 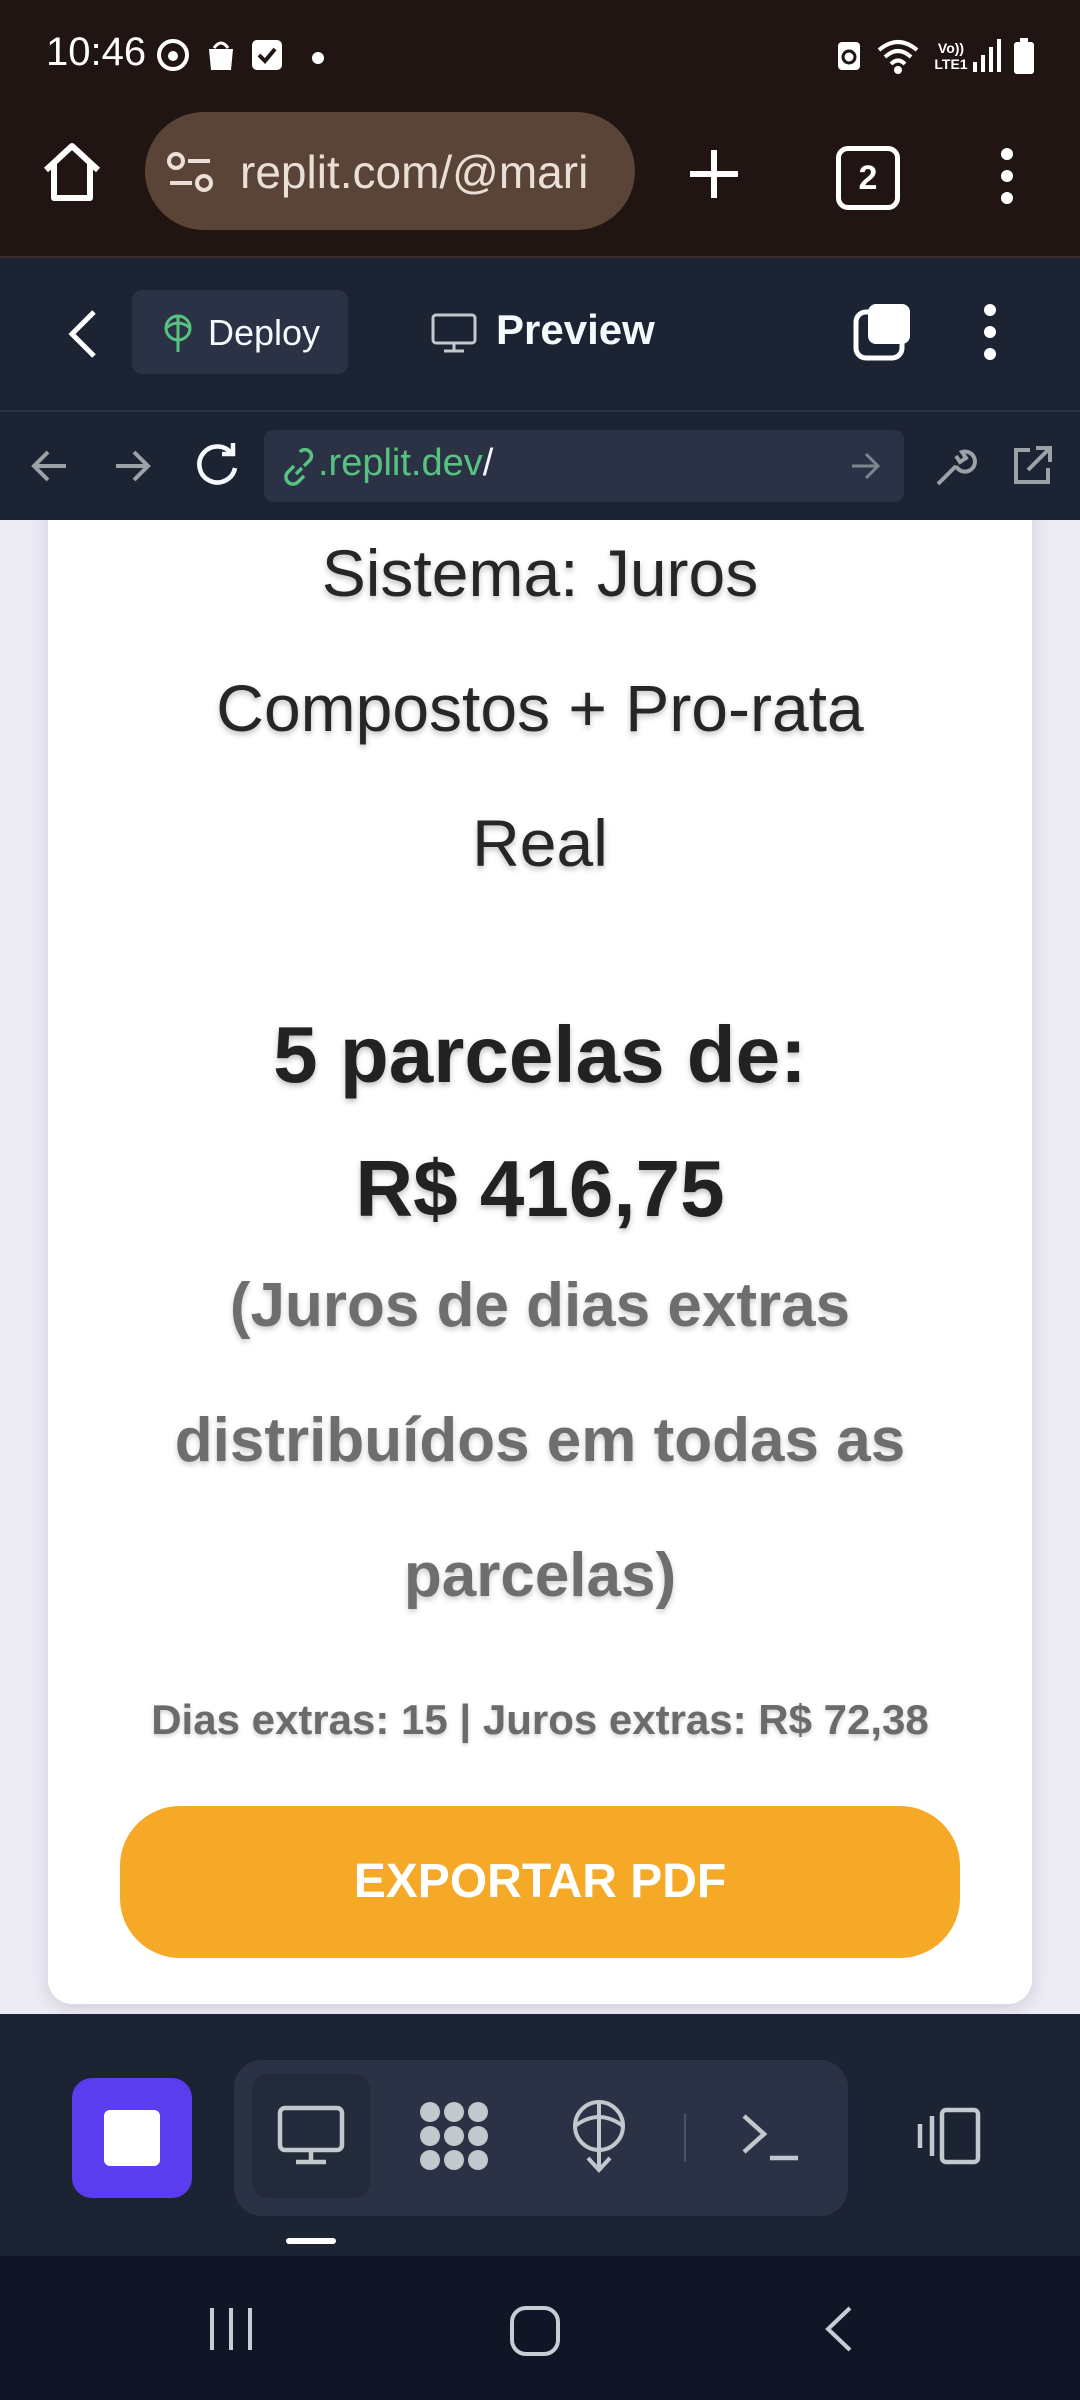 What do you see at coordinates (955, 467) in the screenshot?
I see `wrench-icon` at bounding box center [955, 467].